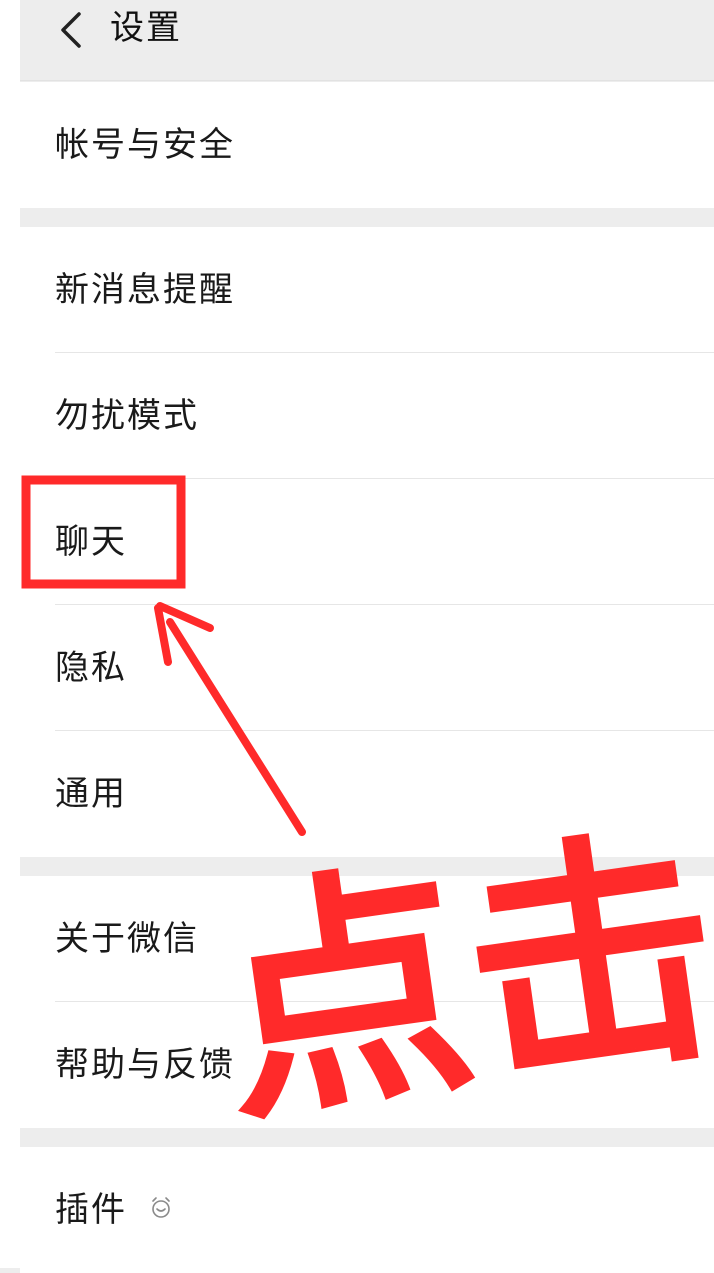 Image resolution: width=714 pixels, height=1273 pixels. I want to click on settings-item-label: 聊天, so click(91, 542).